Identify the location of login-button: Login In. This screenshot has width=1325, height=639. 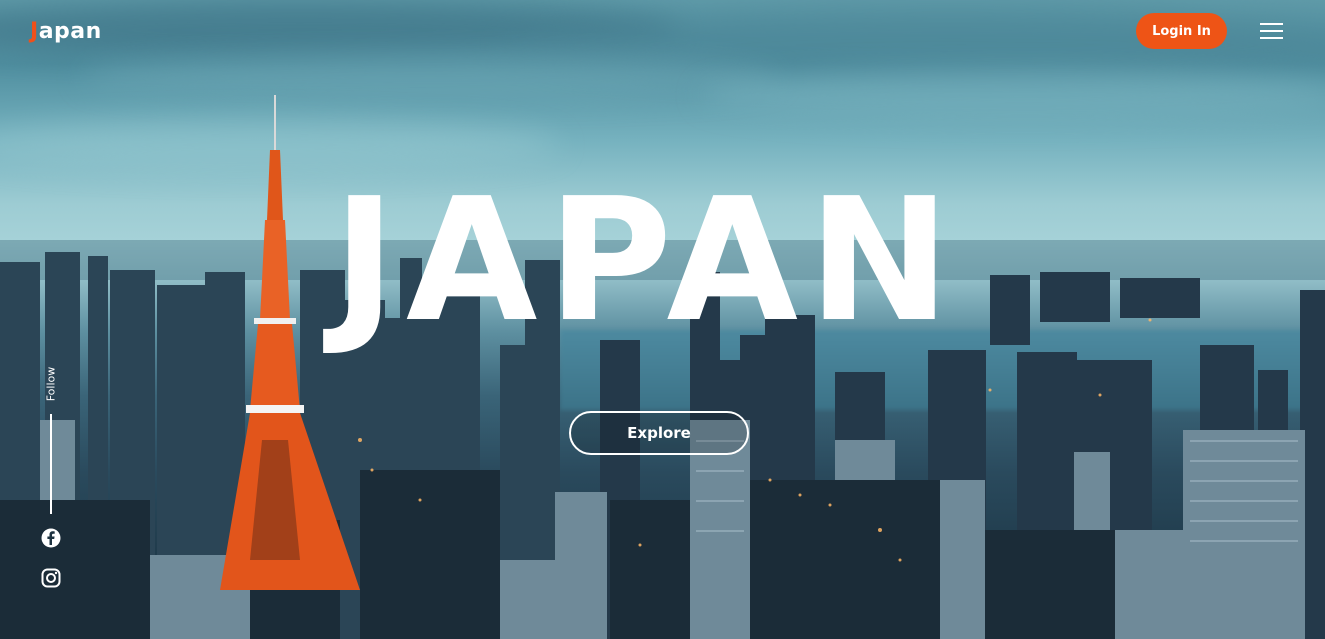
(1181, 31).